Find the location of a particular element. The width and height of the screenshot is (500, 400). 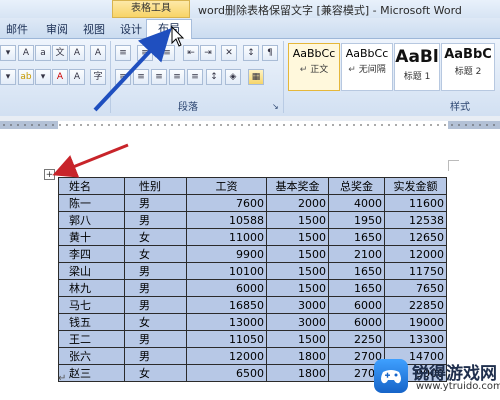

annotation-arrows is located at coordinates (118, 101).